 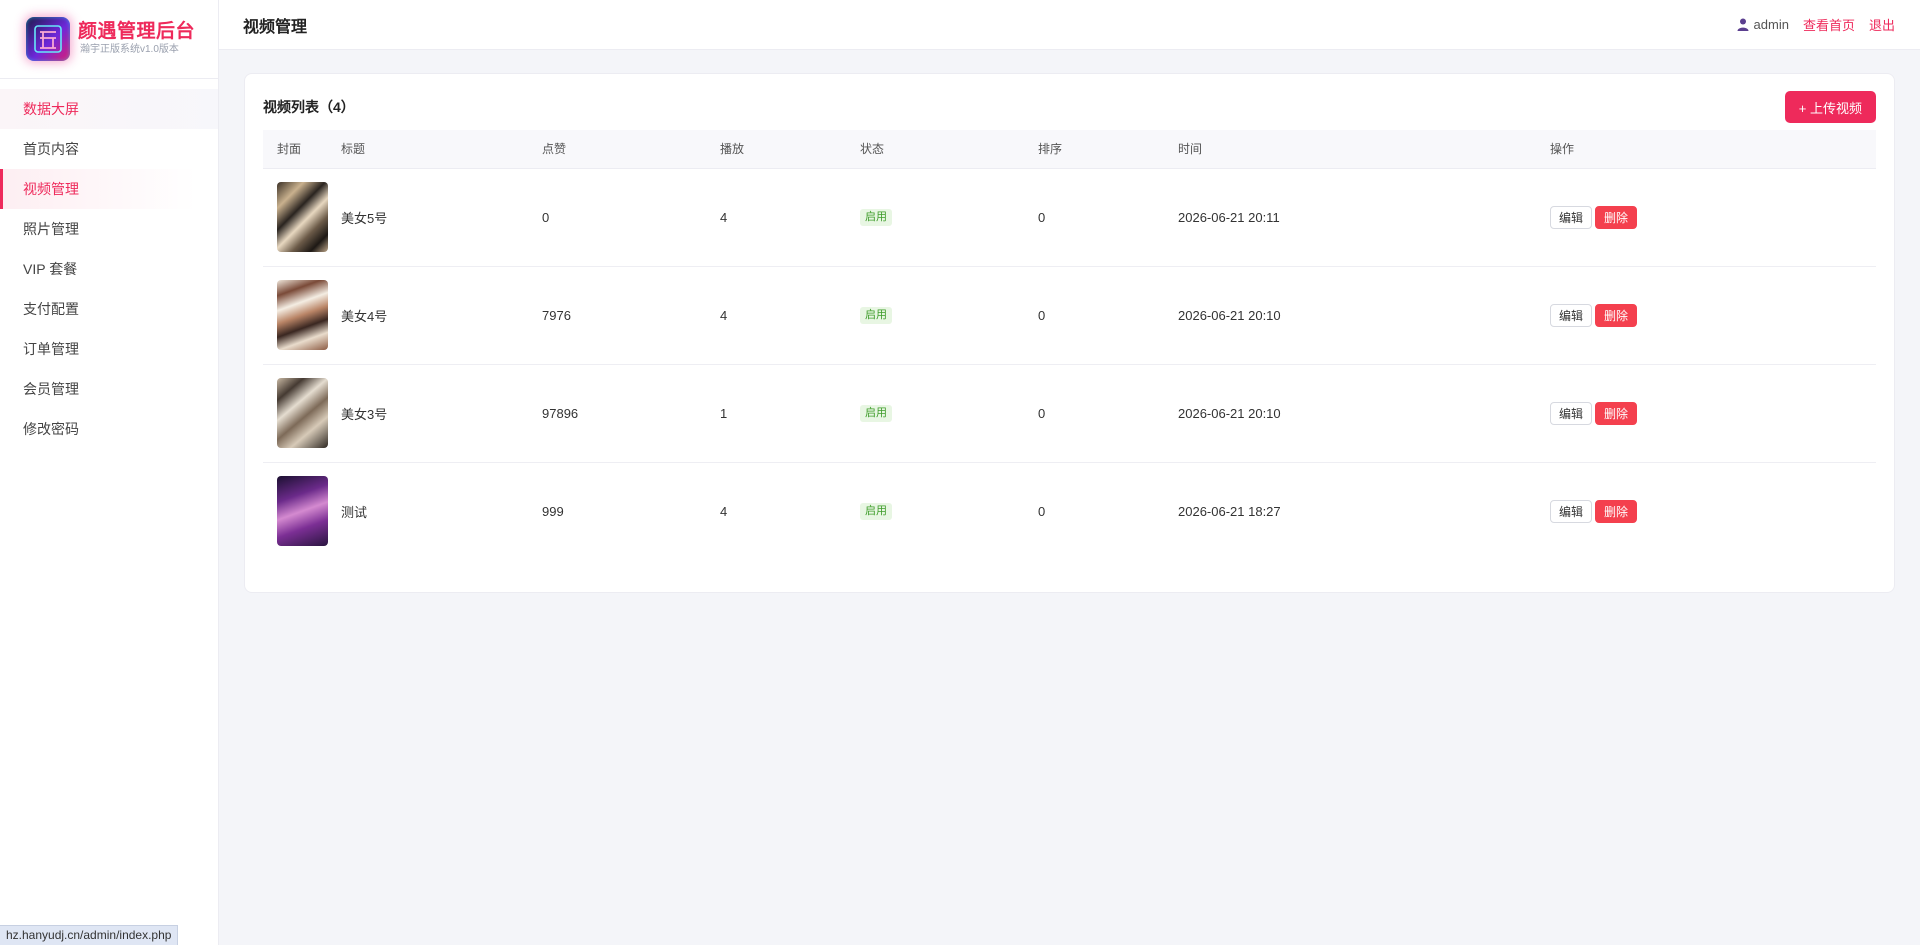 I want to click on col-title: 标题, so click(x=441, y=149).